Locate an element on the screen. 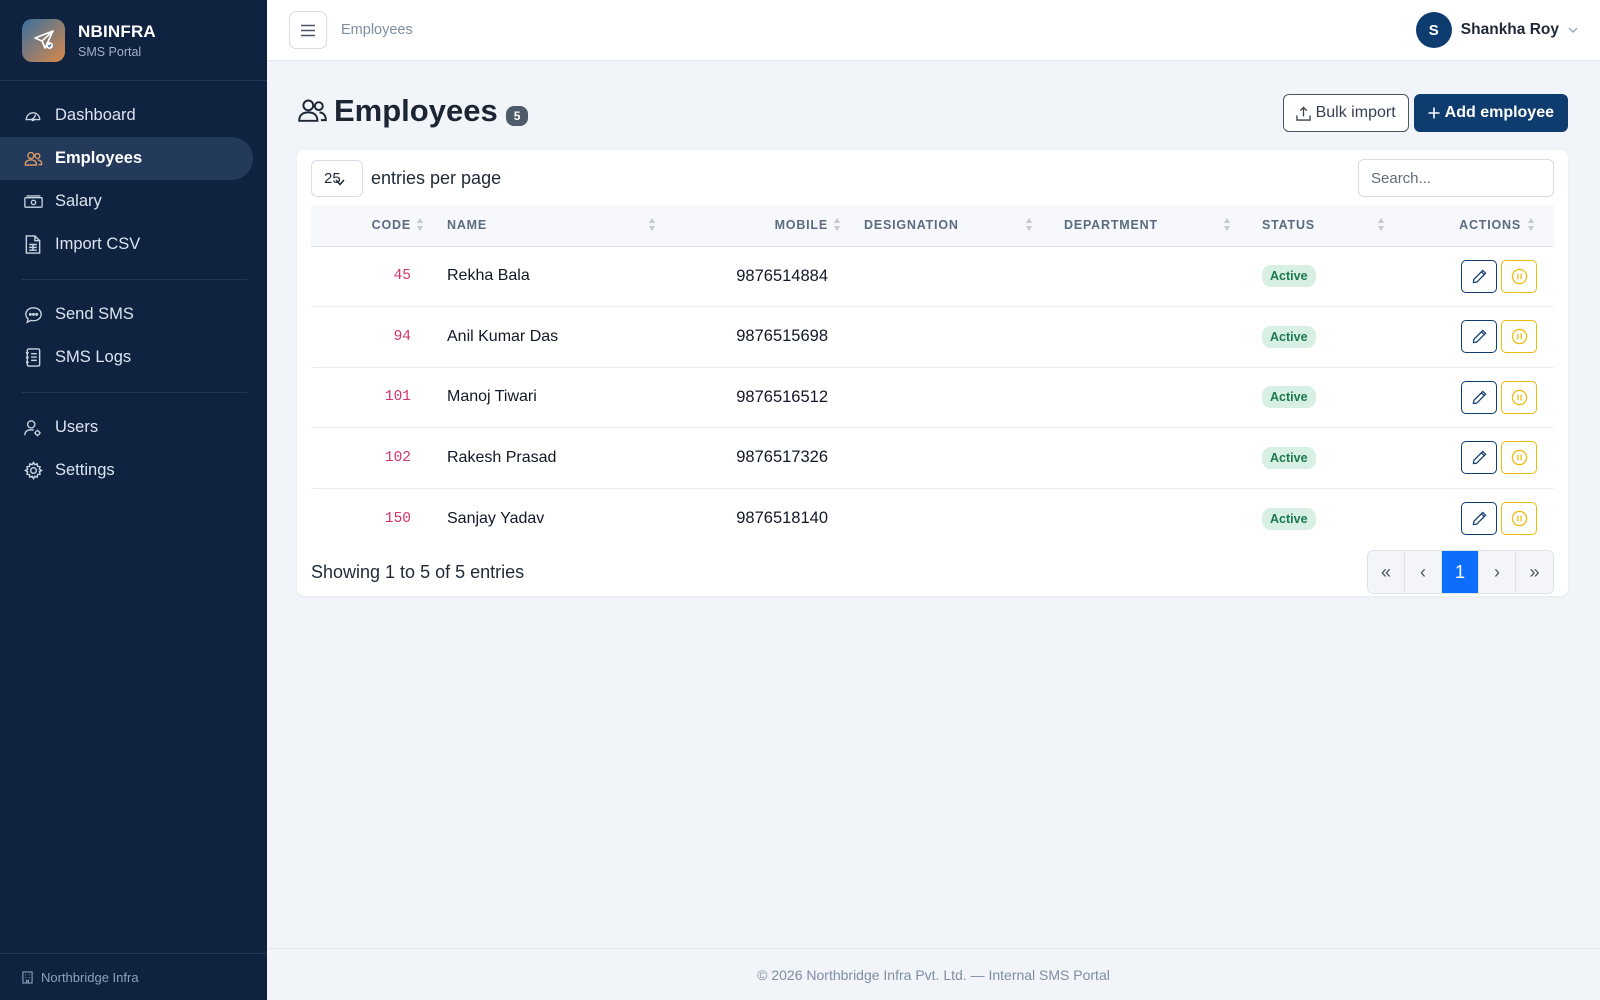 Image resolution: width=1600 pixels, height=1000 pixels. chat-icon is located at coordinates (33, 315).